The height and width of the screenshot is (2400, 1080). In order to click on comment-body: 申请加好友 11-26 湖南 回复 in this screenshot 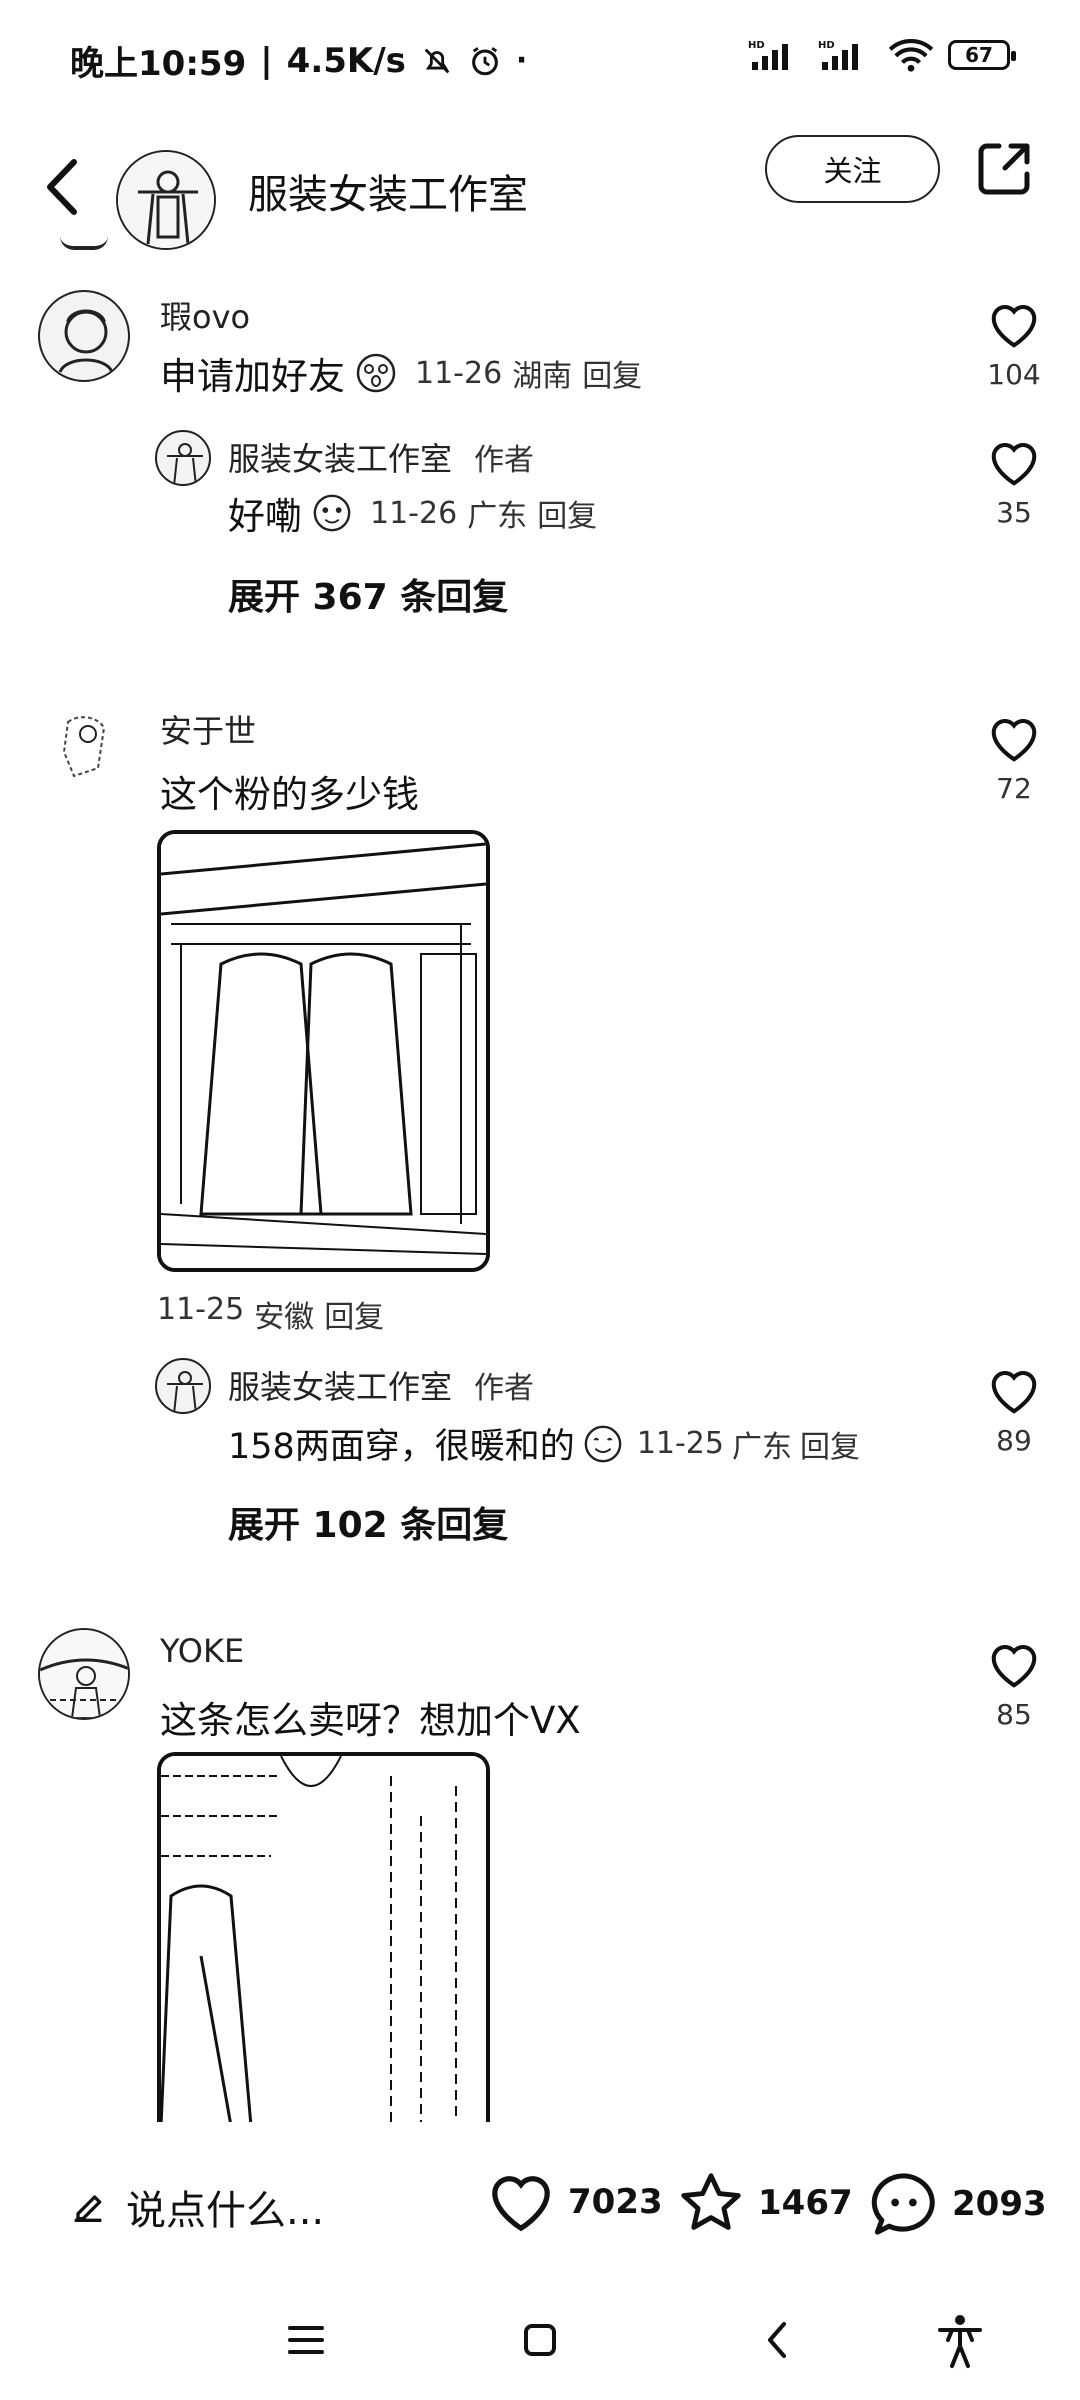, I will do `click(401, 373)`.